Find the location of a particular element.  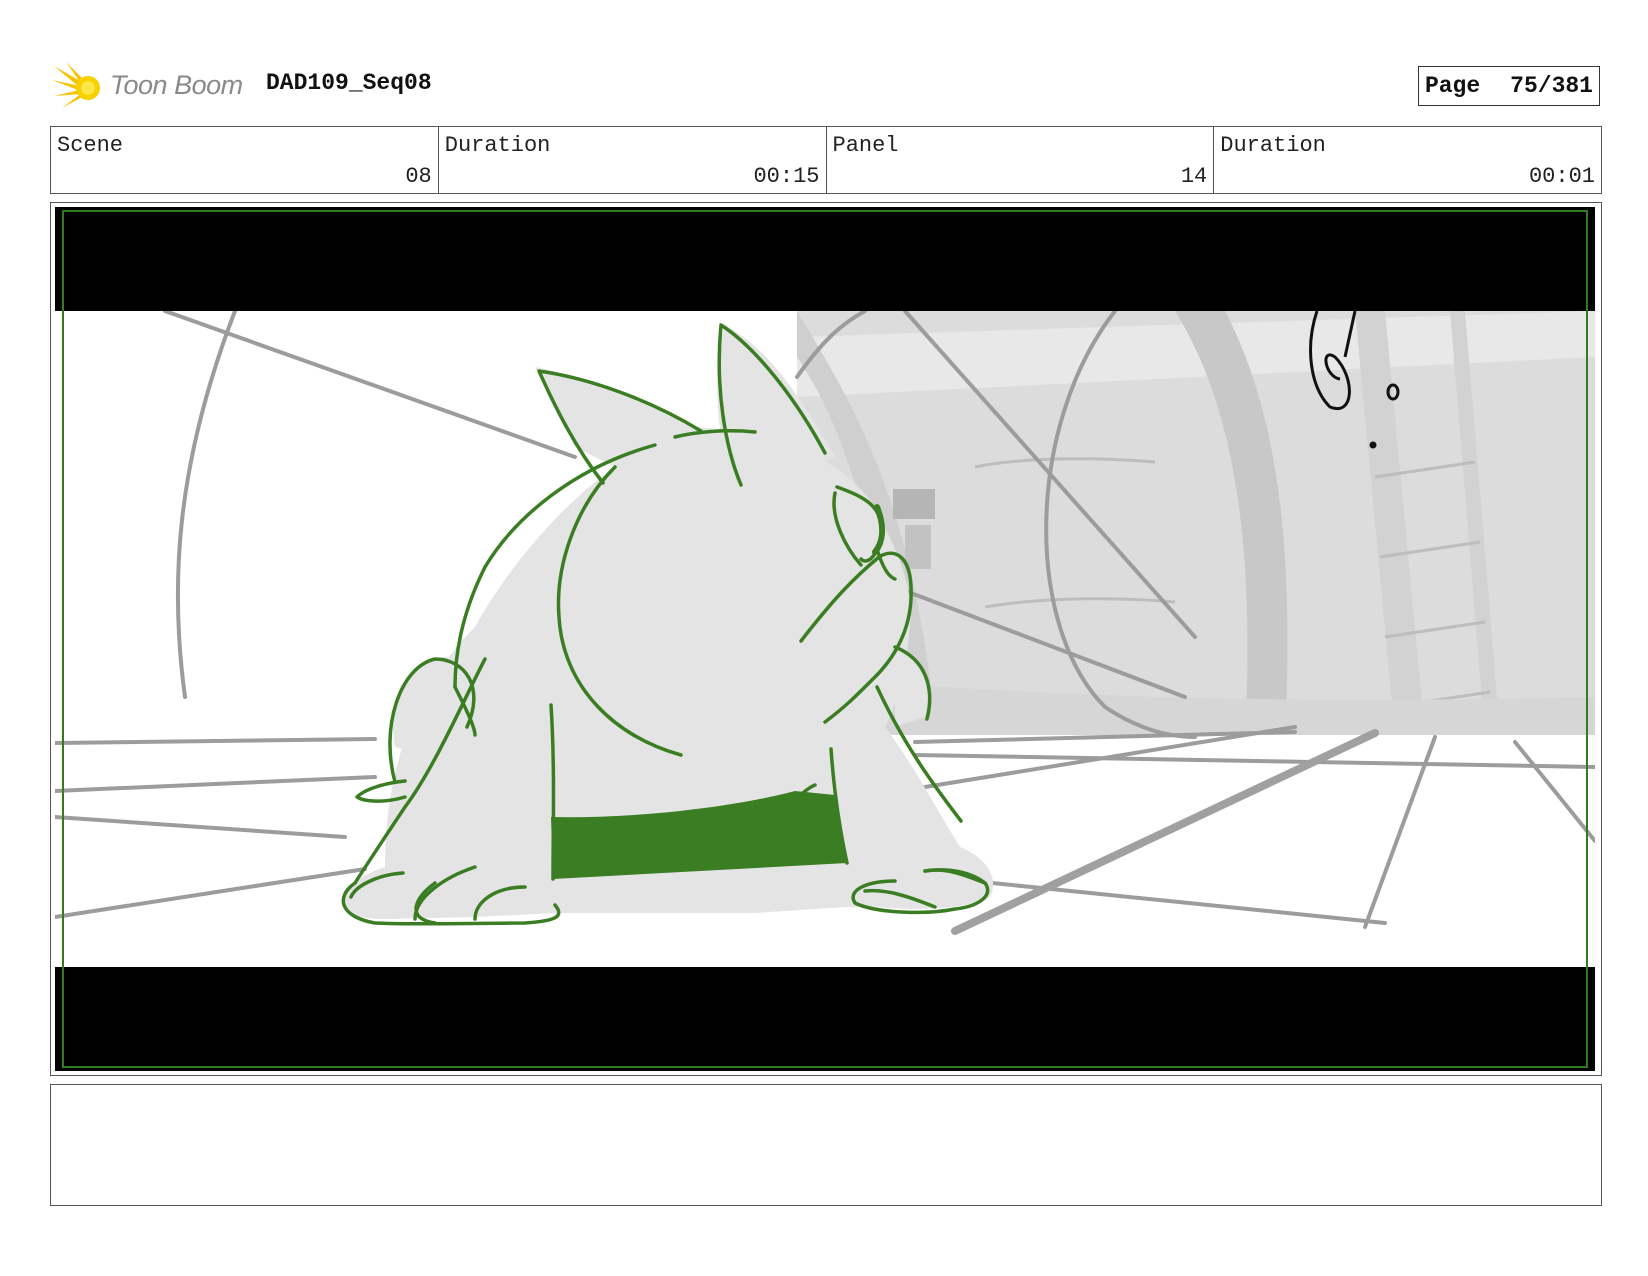

panel-duration-label: Duration is located at coordinates (1273, 145).